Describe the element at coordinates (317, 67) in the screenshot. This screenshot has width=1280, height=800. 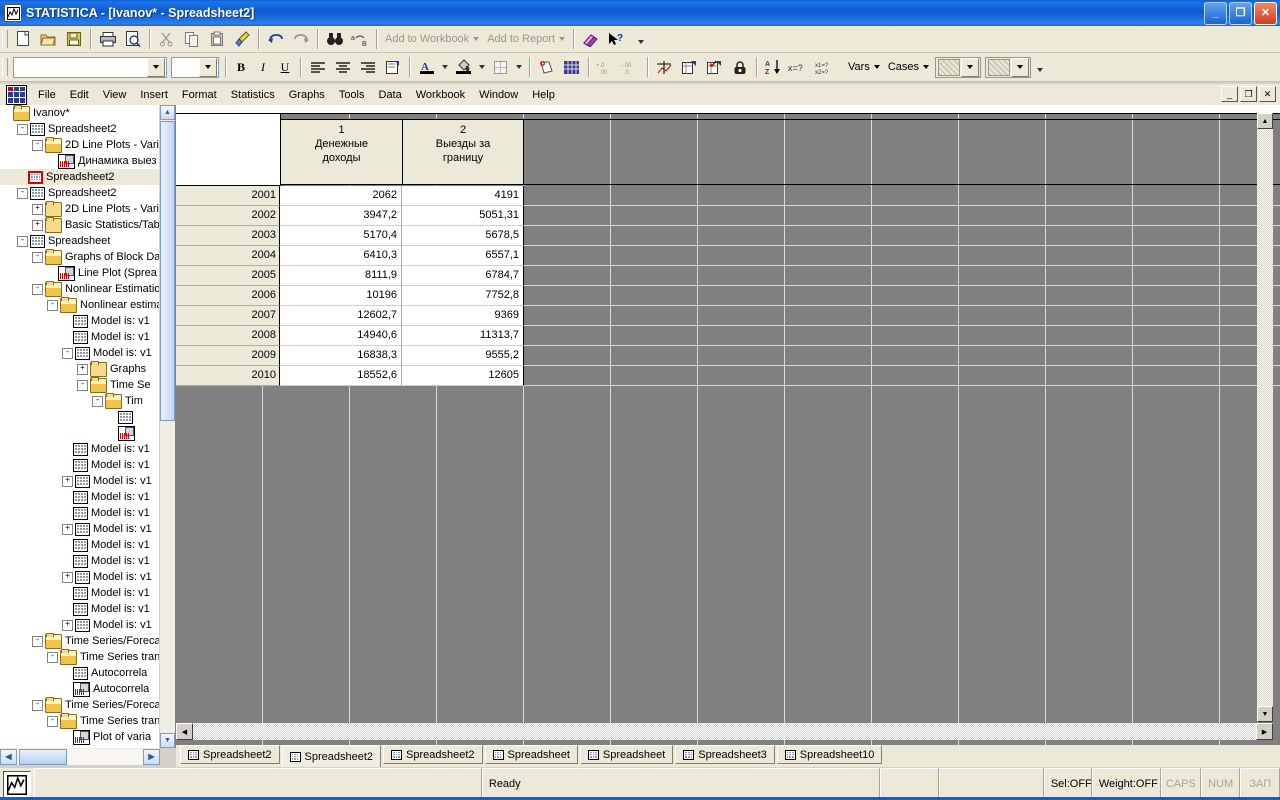
I see `align-left-icon` at that location.